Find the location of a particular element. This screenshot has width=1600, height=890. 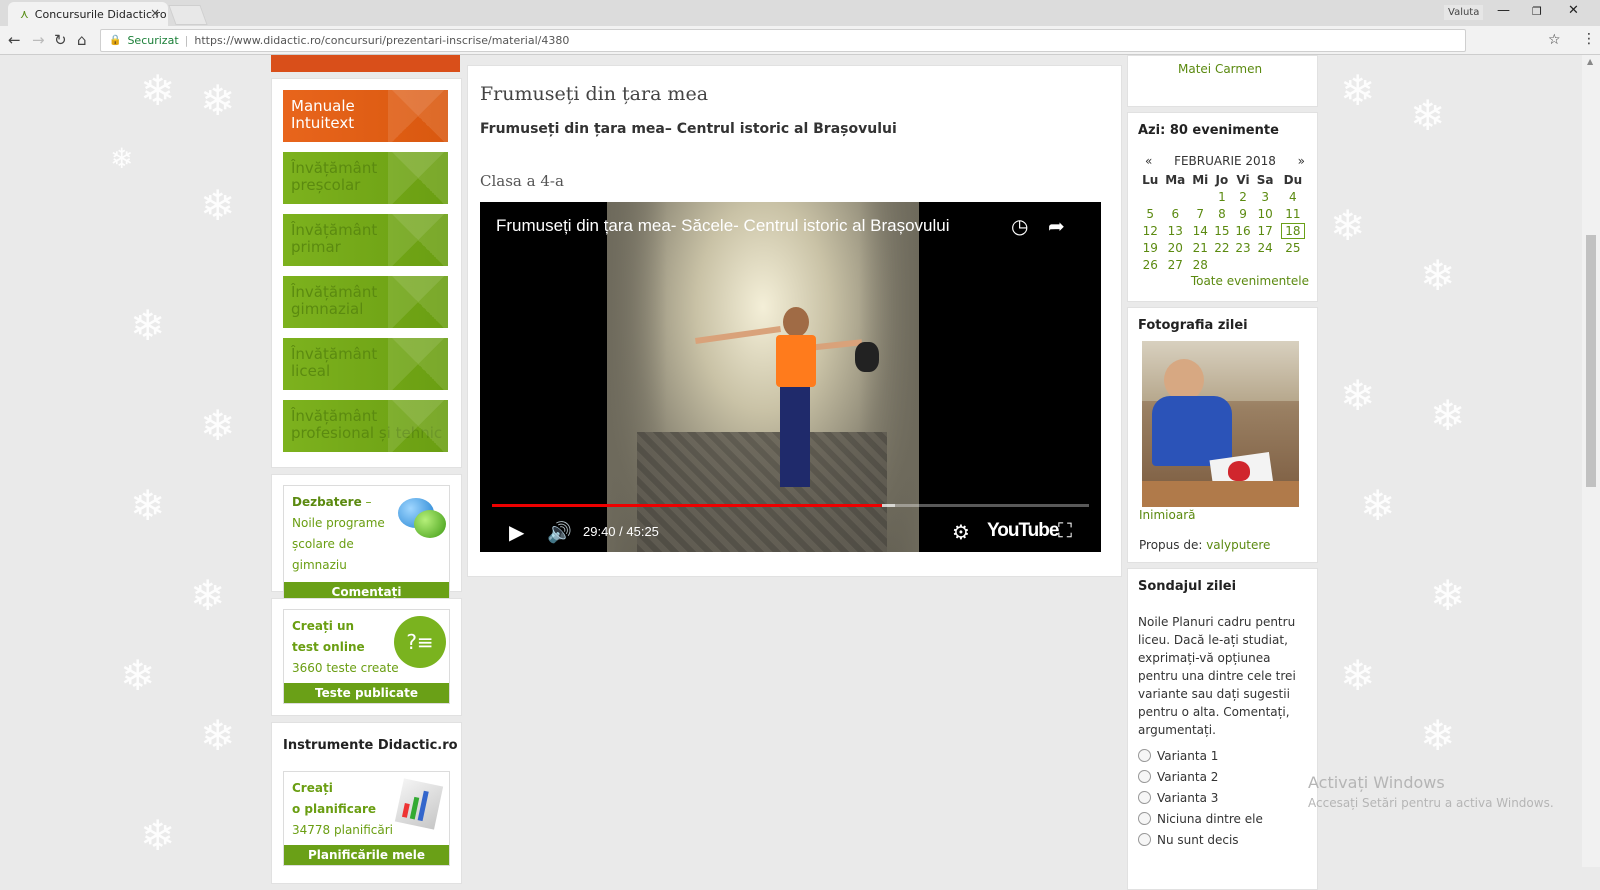

settings-gear-icon: ⚙ is located at coordinates (961, 532).